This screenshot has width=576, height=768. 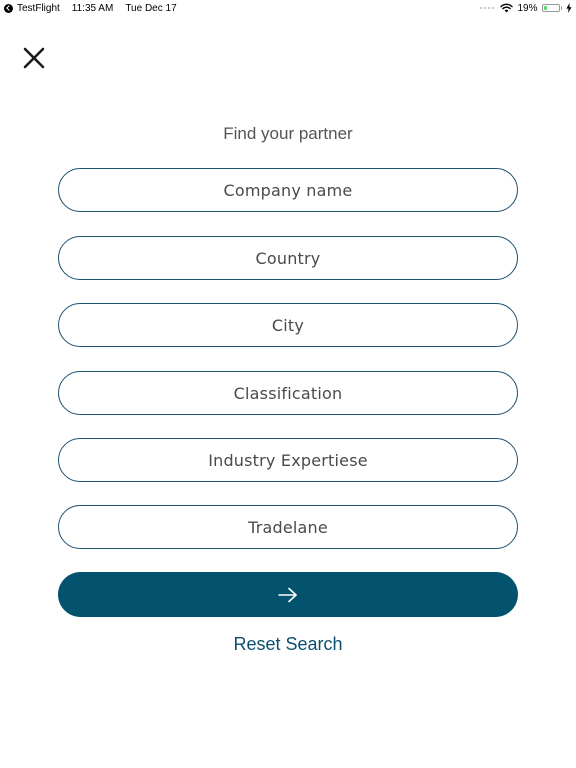 What do you see at coordinates (545, 8) in the screenshot?
I see `battery-level-fill` at bounding box center [545, 8].